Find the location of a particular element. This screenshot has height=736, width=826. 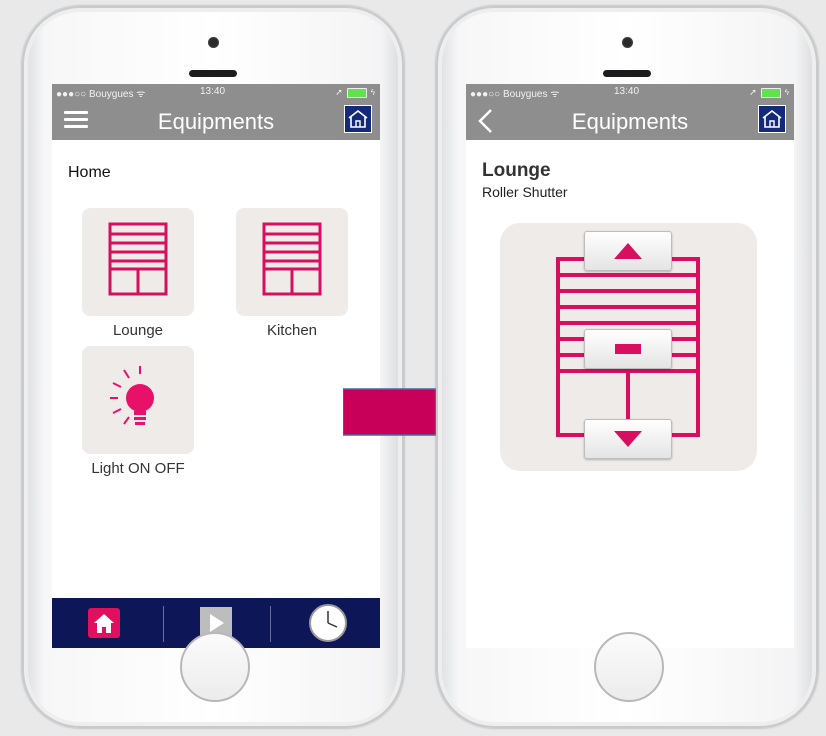

triangle-down-icon is located at coordinates (628, 439).